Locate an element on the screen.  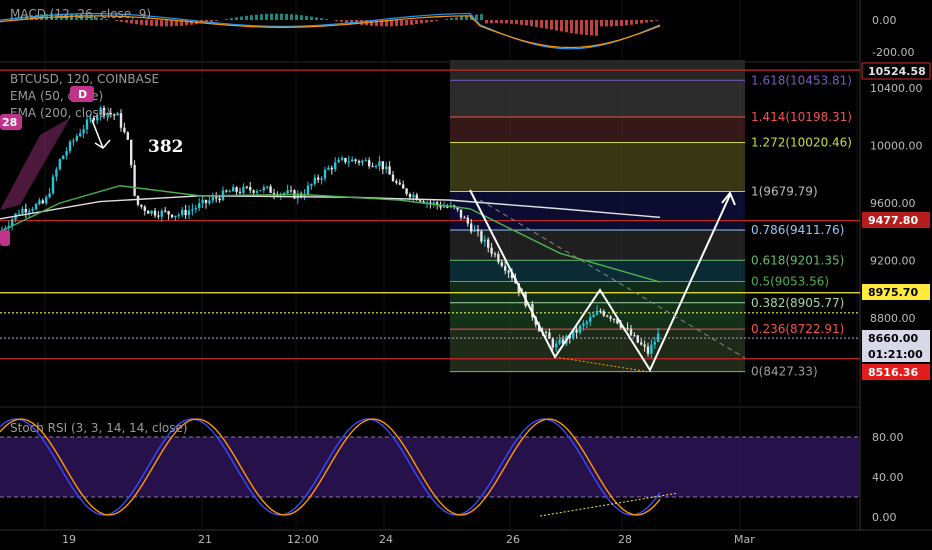
macd-tick-0: 0.00 is located at coordinates (884, 20).